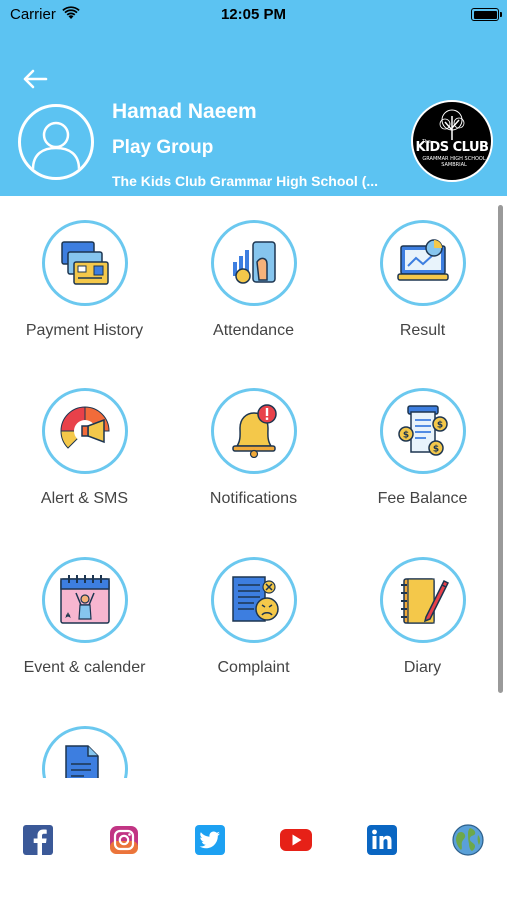  I want to click on attendance-icon, so click(254, 262).